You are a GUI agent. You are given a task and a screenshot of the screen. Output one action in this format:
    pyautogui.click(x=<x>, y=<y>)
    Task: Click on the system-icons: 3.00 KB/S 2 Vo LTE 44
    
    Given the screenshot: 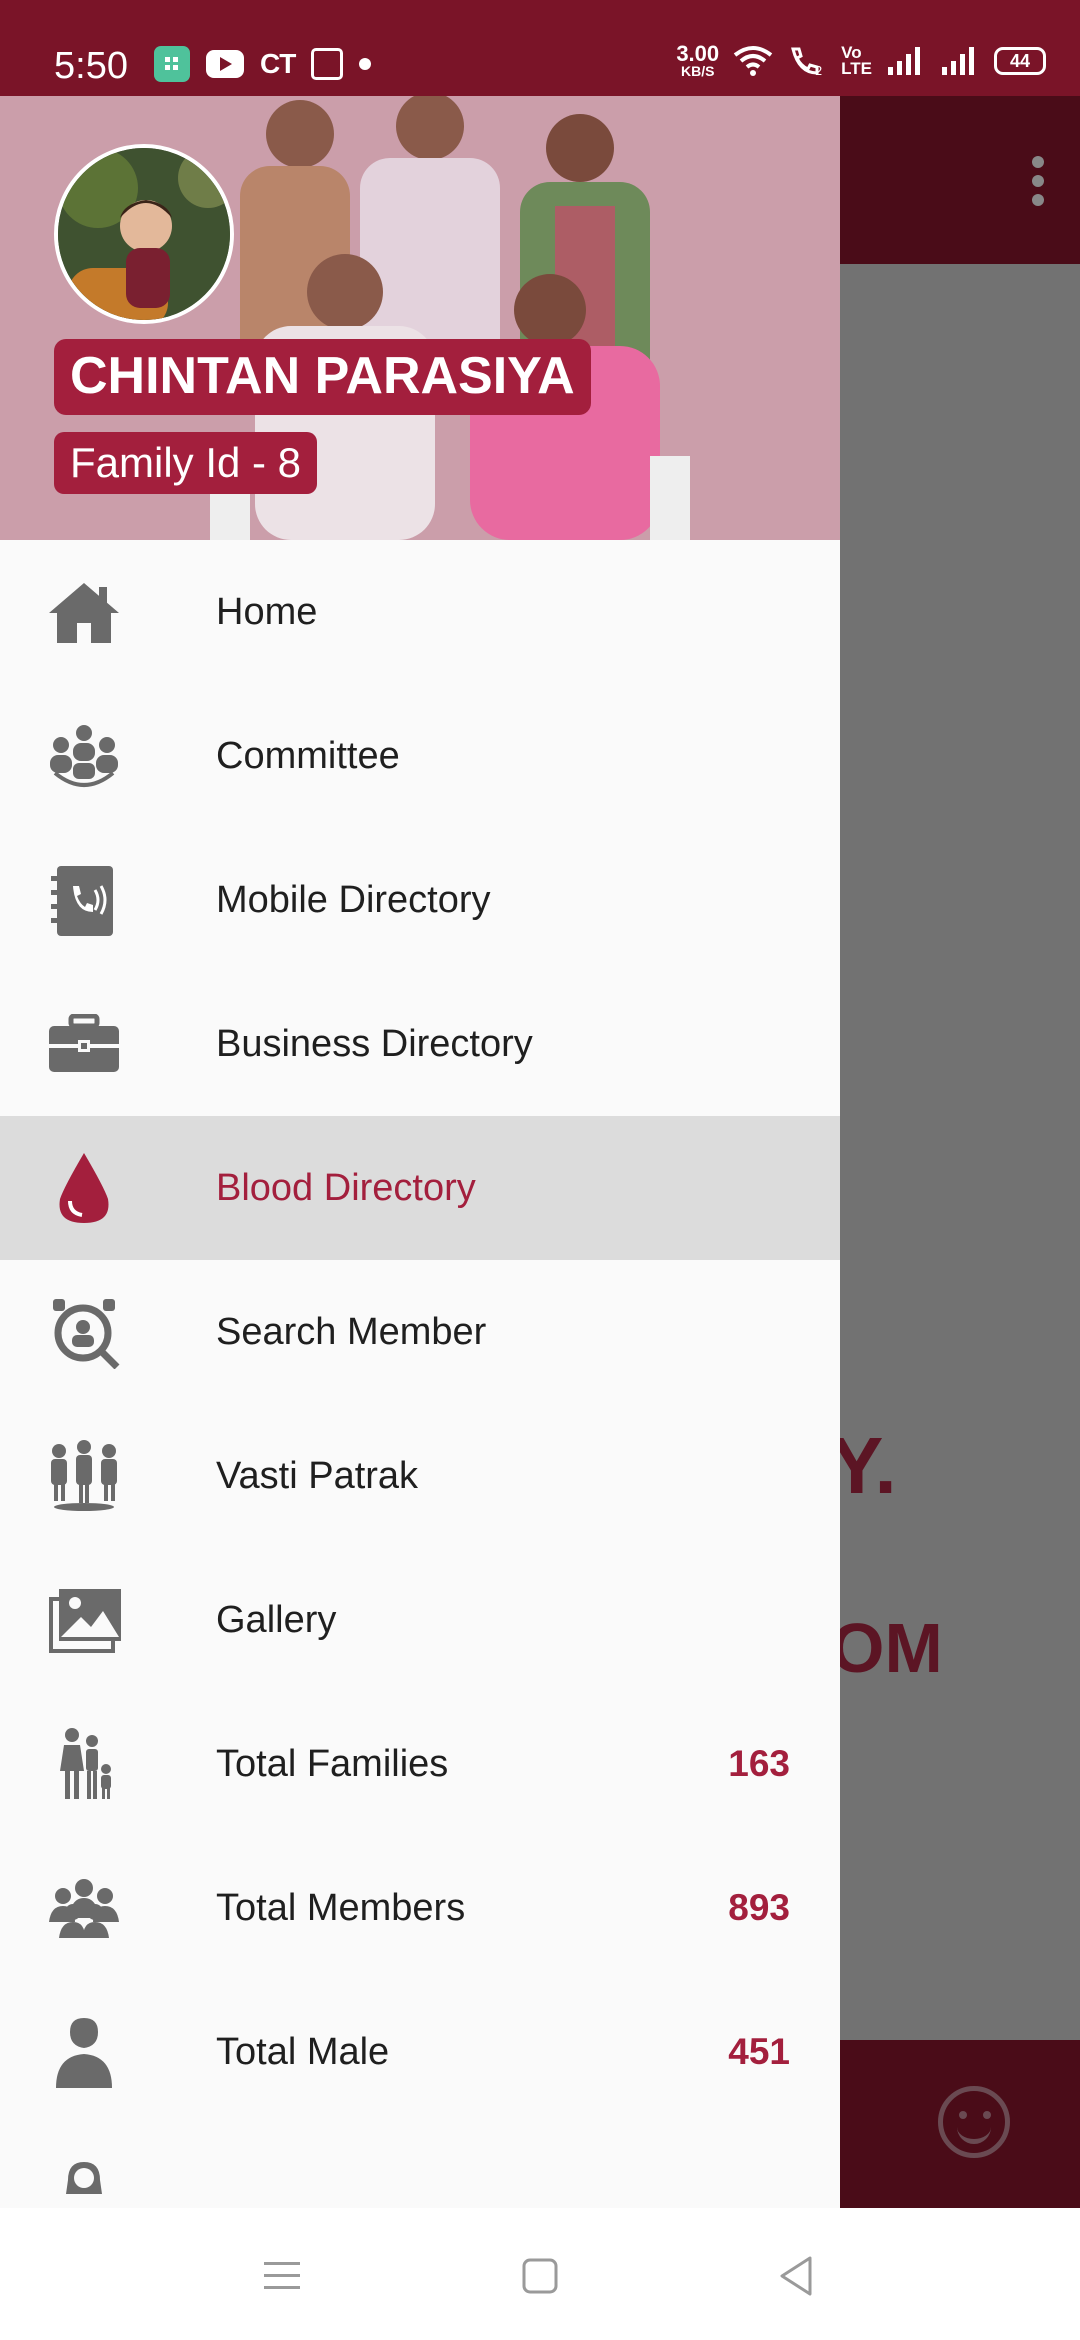 What is the action you would take?
    pyautogui.click(x=861, y=61)
    